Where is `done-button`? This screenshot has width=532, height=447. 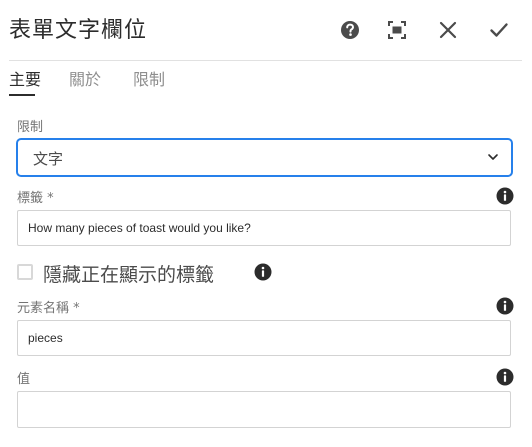 done-button is located at coordinates (499, 30).